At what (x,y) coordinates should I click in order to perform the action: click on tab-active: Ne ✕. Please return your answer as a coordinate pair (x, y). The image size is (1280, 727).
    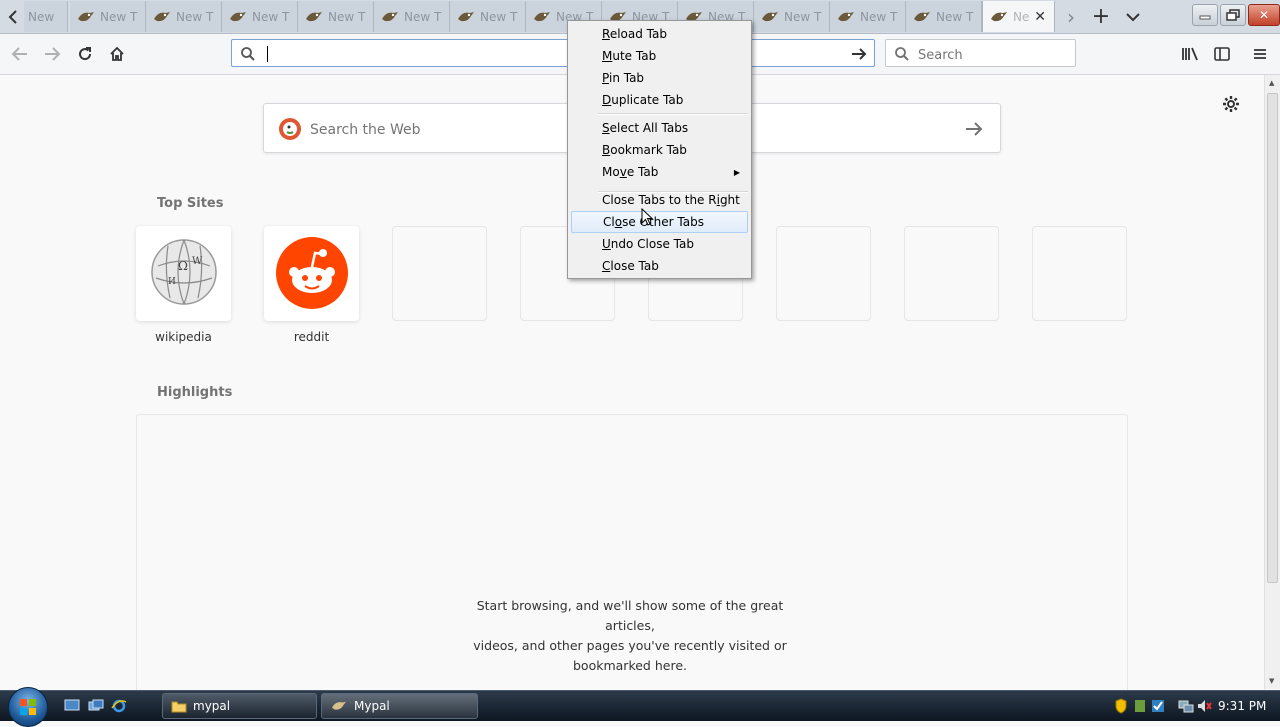
    Looking at the image, I should click on (1018, 16).